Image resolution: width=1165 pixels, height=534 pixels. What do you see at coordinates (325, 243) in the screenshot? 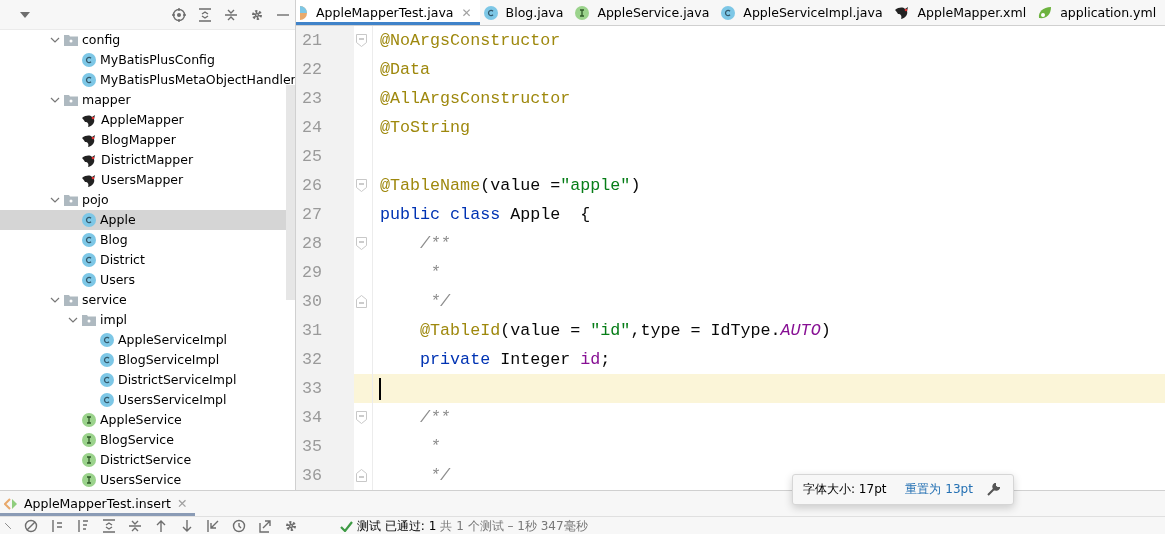
I see `line-number: 28` at bounding box center [325, 243].